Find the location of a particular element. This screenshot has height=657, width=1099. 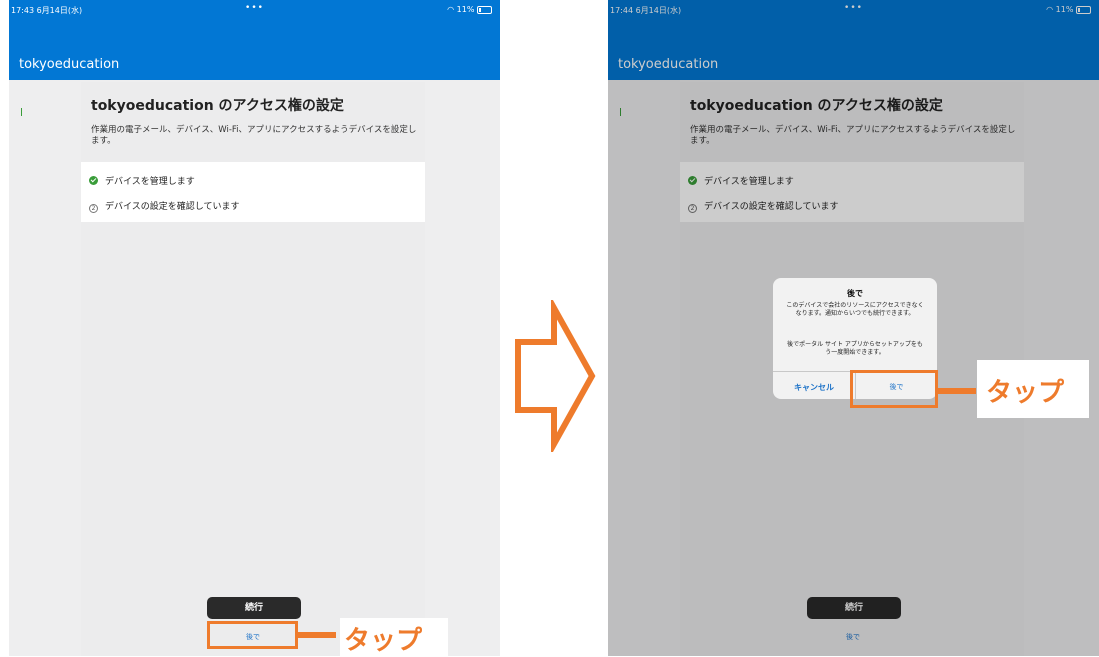

step-label: デバイスを管理します is located at coordinates (150, 182).